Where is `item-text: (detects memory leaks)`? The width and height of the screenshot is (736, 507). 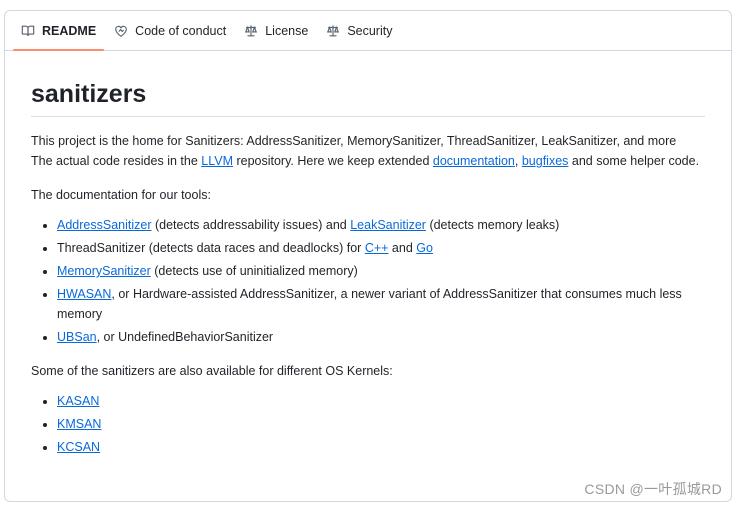
item-text: (detects memory leaks) is located at coordinates (492, 225).